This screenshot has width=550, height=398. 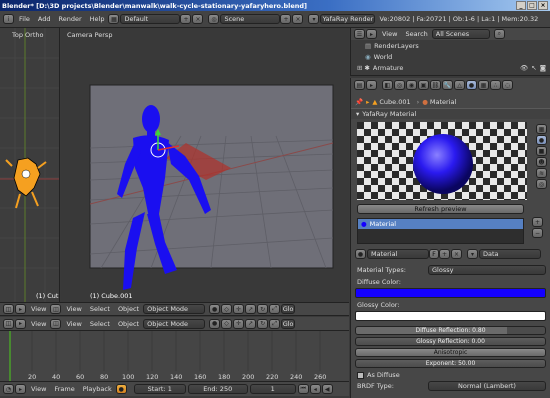 What do you see at coordinates (472, 254) in the screenshot?
I see `link-type-icon: ▾` at bounding box center [472, 254].